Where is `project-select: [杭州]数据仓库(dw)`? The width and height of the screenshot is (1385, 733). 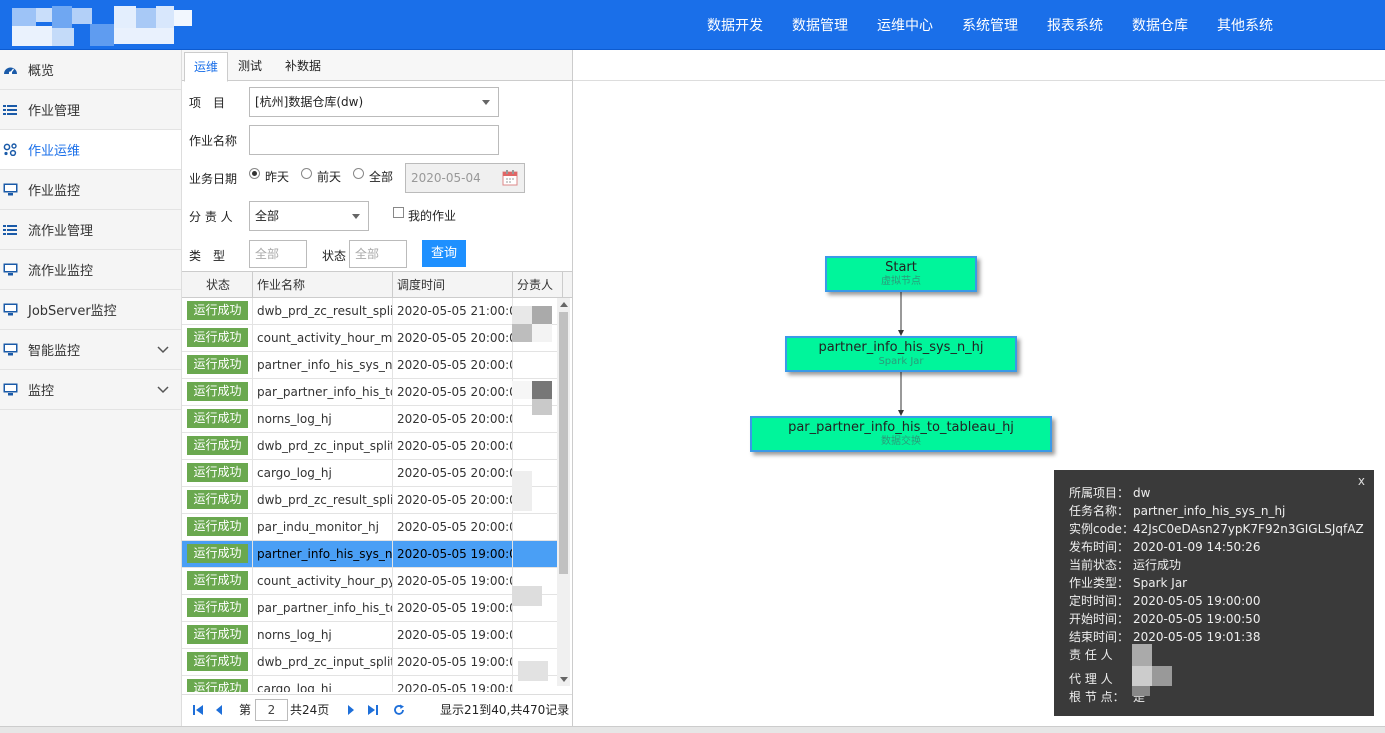 project-select: [杭州]数据仓库(dw) is located at coordinates (374, 102).